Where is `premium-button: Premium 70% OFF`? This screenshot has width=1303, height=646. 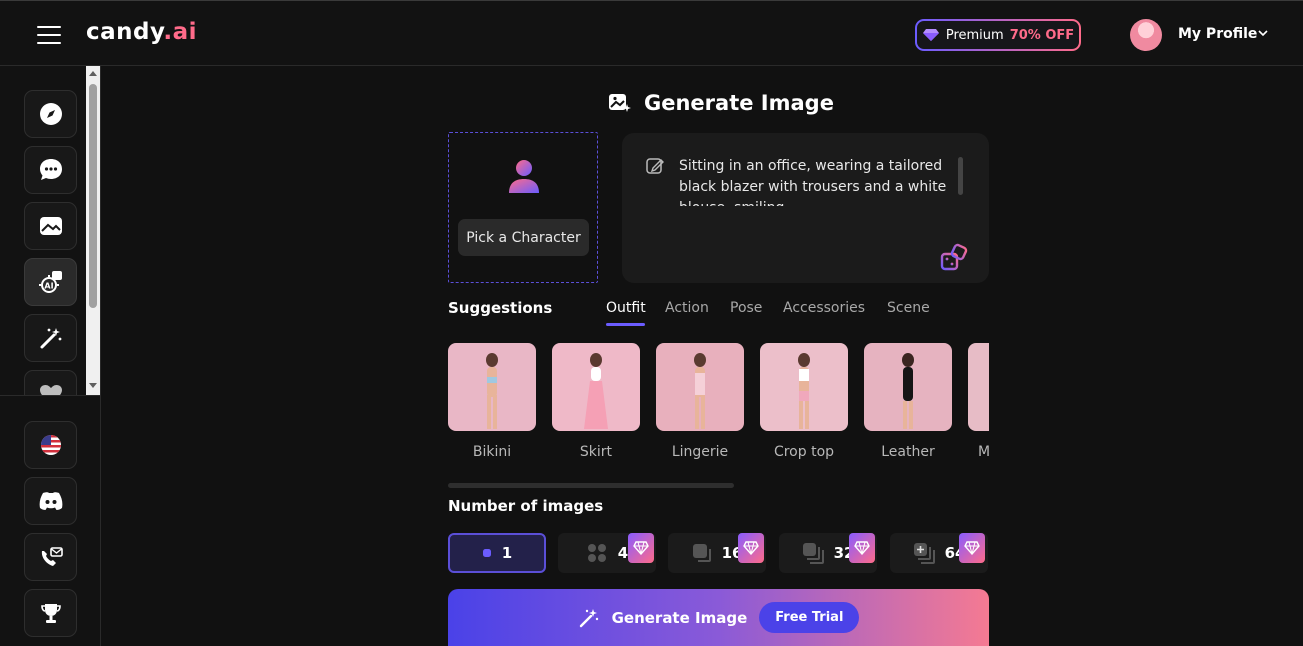
premium-button: Premium 70% OFF is located at coordinates (998, 35).